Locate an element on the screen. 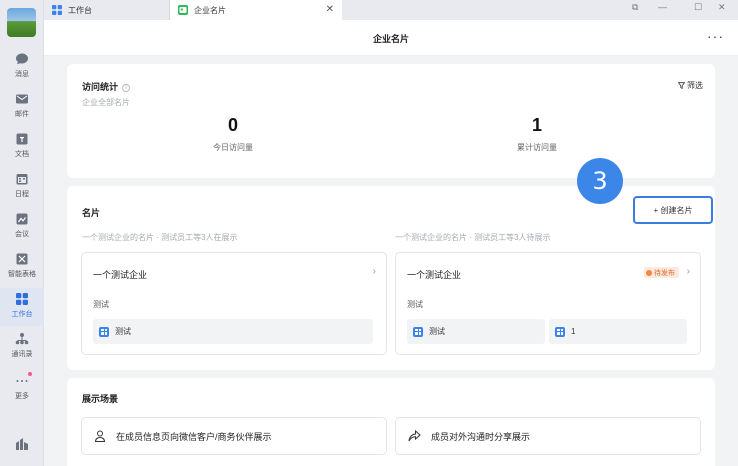 This screenshot has height=466, width=738. tab-label: 企业名片 is located at coordinates (210, 10).